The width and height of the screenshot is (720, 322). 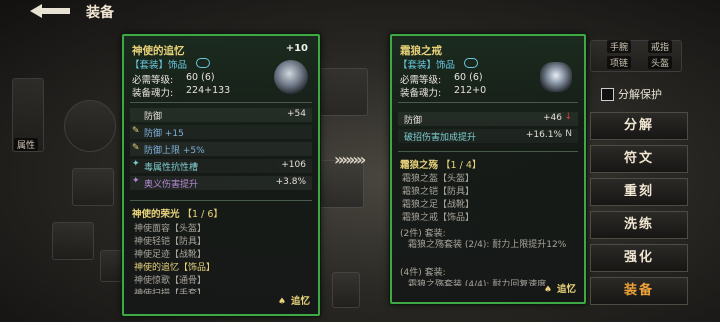 What do you see at coordinates (438, 218) in the screenshot?
I see `set-item-owned: 霜狼之戒【饰品】` at bounding box center [438, 218].